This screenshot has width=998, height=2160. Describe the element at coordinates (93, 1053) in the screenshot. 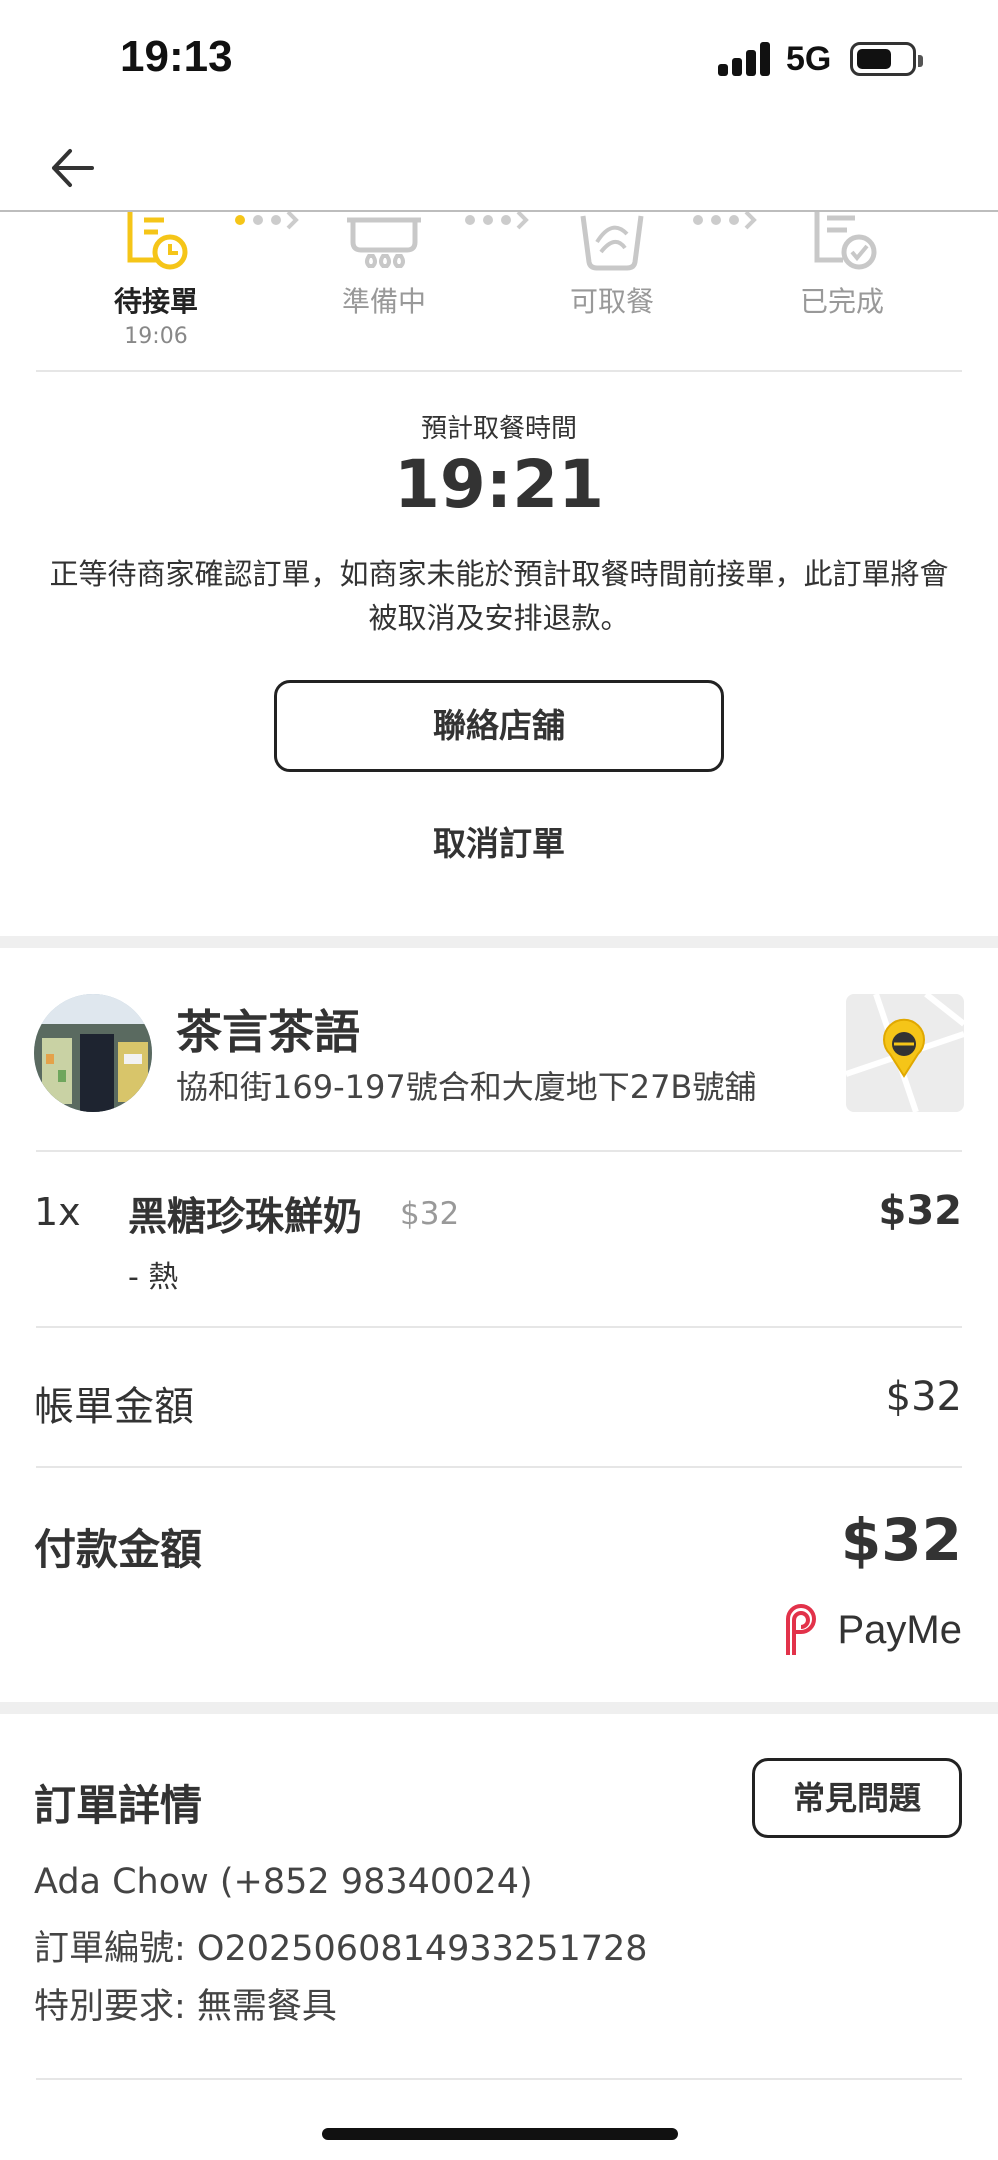

I see `store-avatar` at that location.